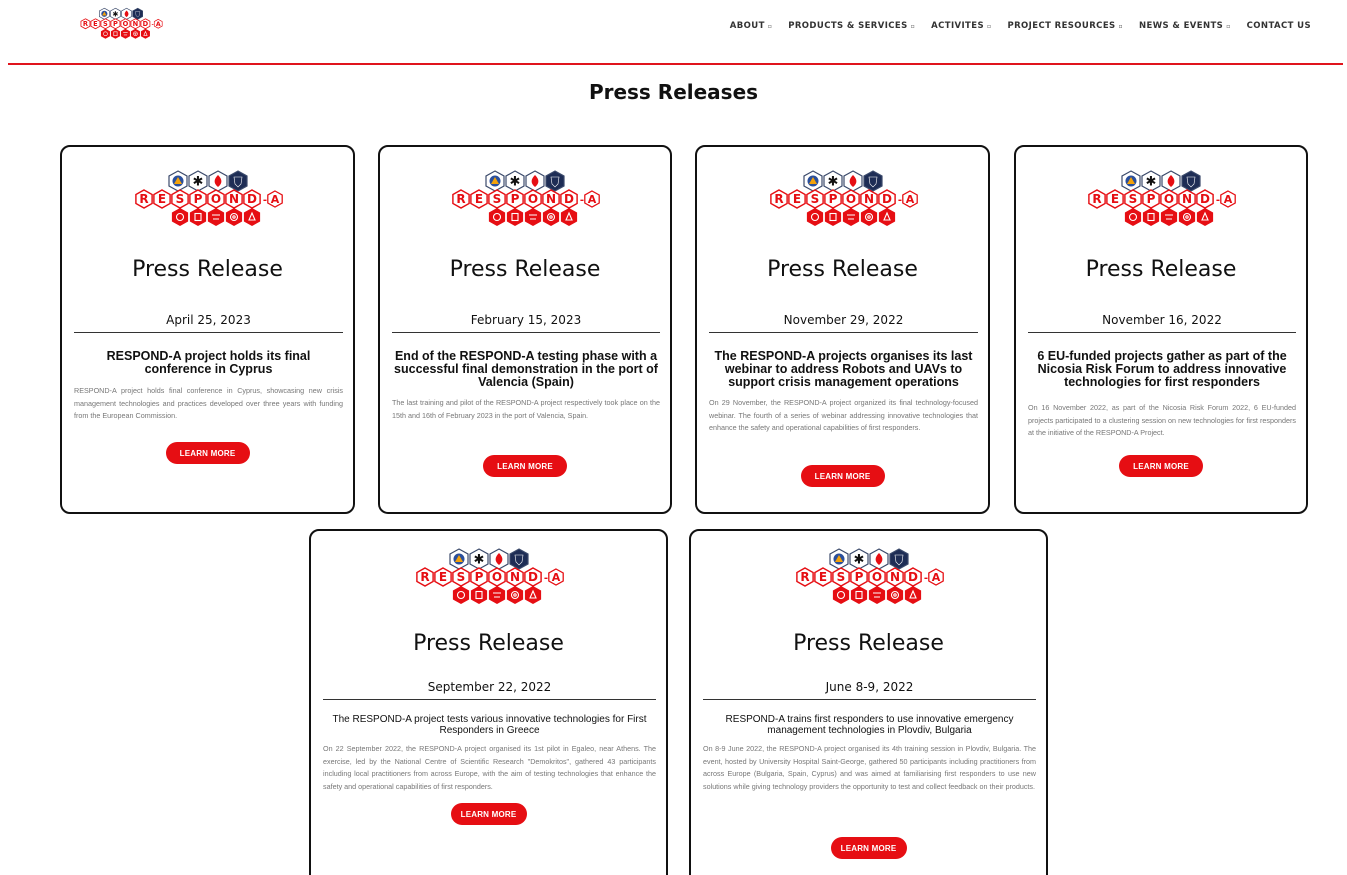 This screenshot has height=875, width=1347. I want to click on card-date: November 29, 2022, so click(843, 323).